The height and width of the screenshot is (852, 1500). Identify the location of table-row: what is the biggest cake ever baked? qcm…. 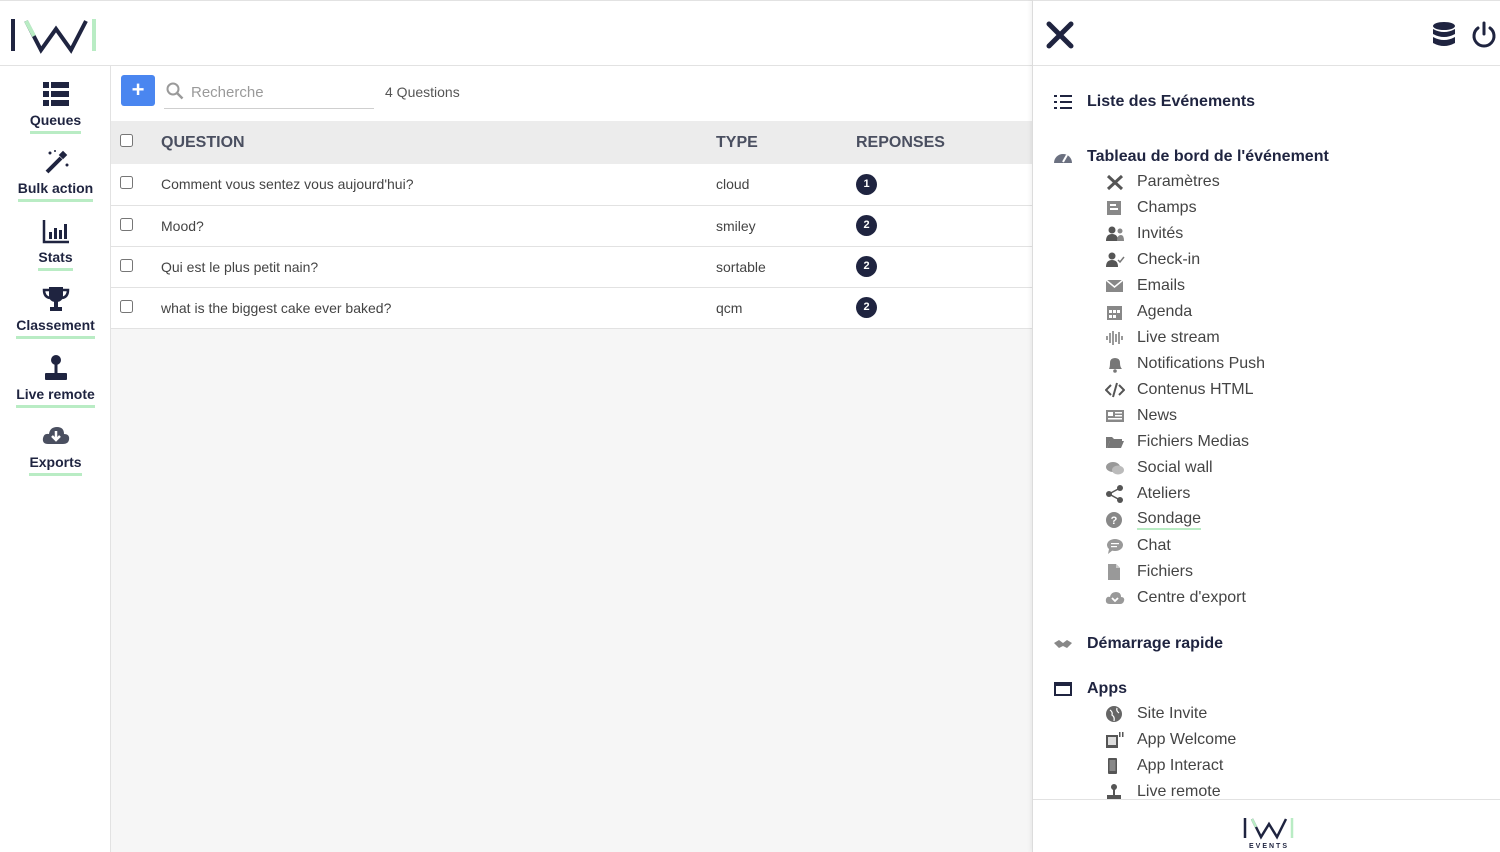
(571, 307).